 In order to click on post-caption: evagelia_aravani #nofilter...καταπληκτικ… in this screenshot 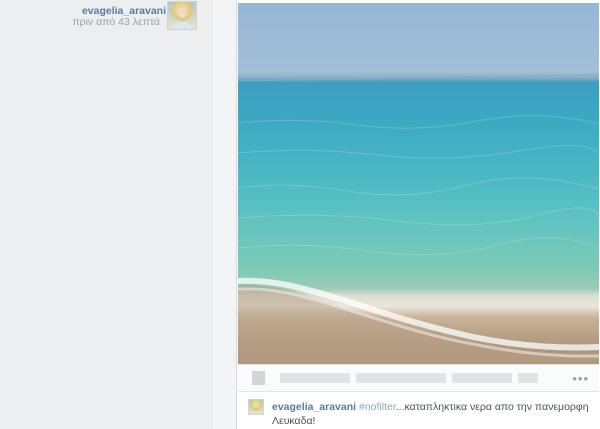, I will do `click(418, 411)`.